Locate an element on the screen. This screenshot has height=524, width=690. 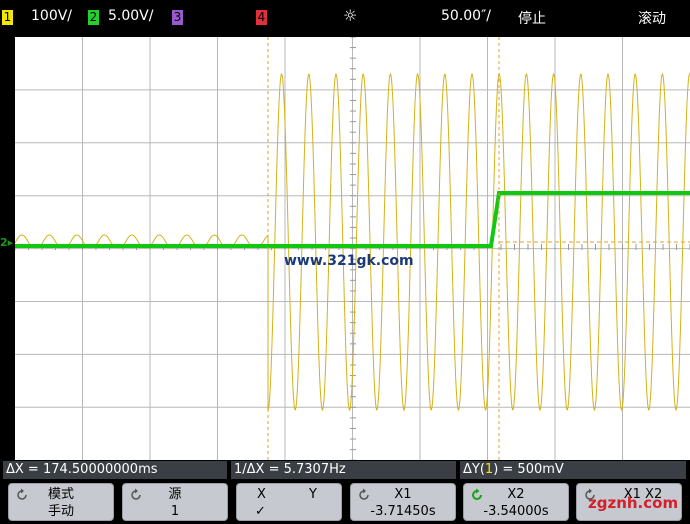
channel-2-badge: 2 is located at coordinates (93, 17).